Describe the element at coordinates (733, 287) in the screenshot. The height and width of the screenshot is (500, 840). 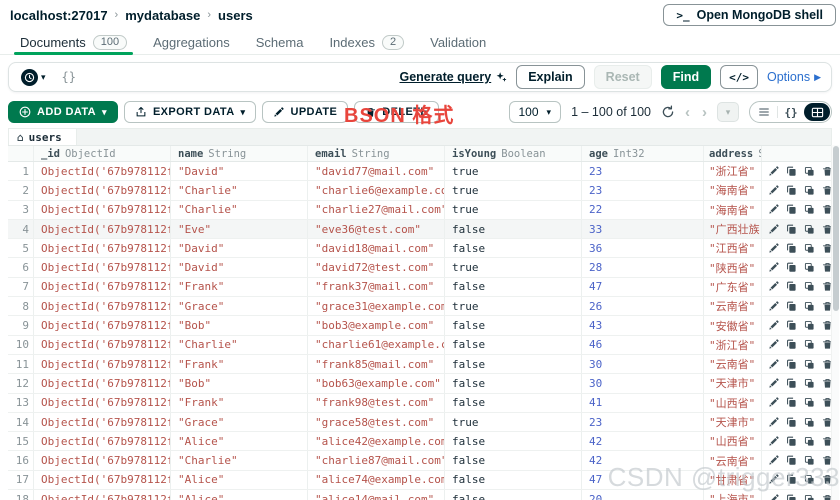
I see `cell-address: "广东省"` at that location.